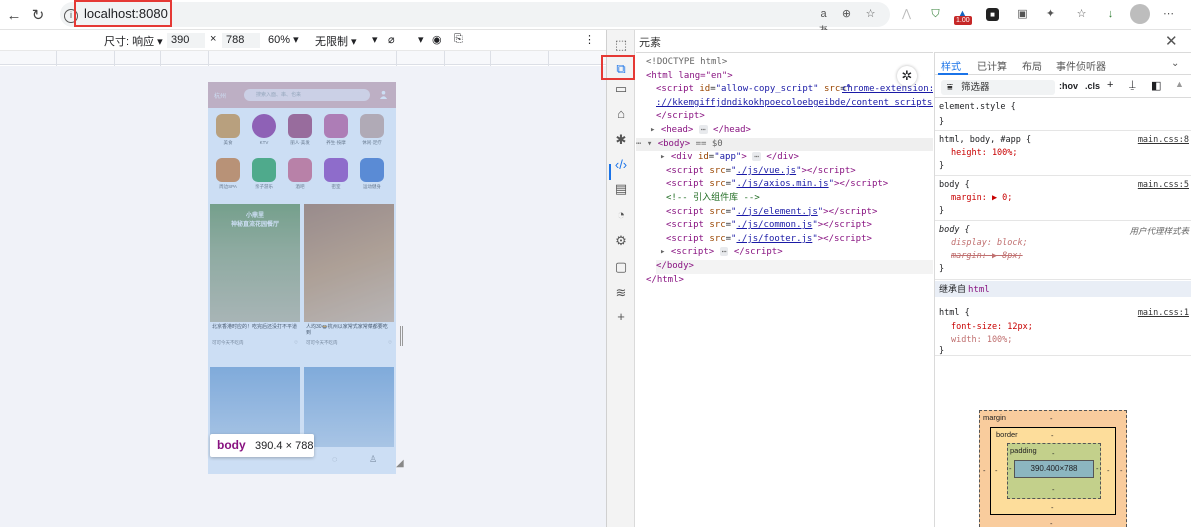  I want to click on resize-corner-icon: ◢, so click(400, 463).